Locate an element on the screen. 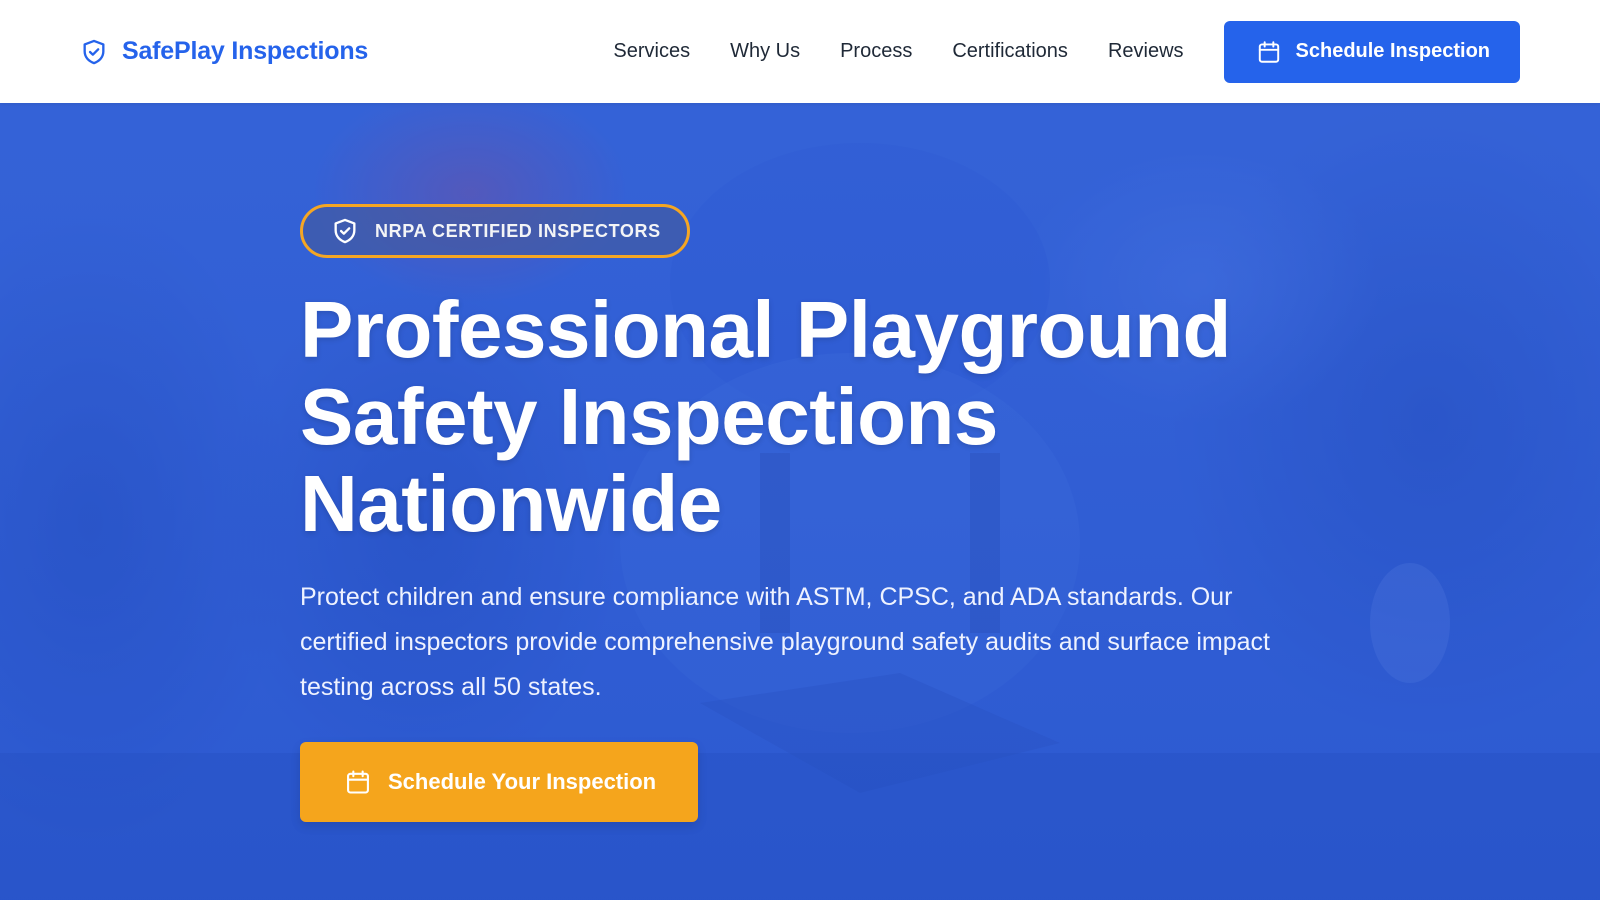 Image resolution: width=1600 pixels, height=900 pixels. brand-logo-link: SafePlay Inspections is located at coordinates (224, 51).